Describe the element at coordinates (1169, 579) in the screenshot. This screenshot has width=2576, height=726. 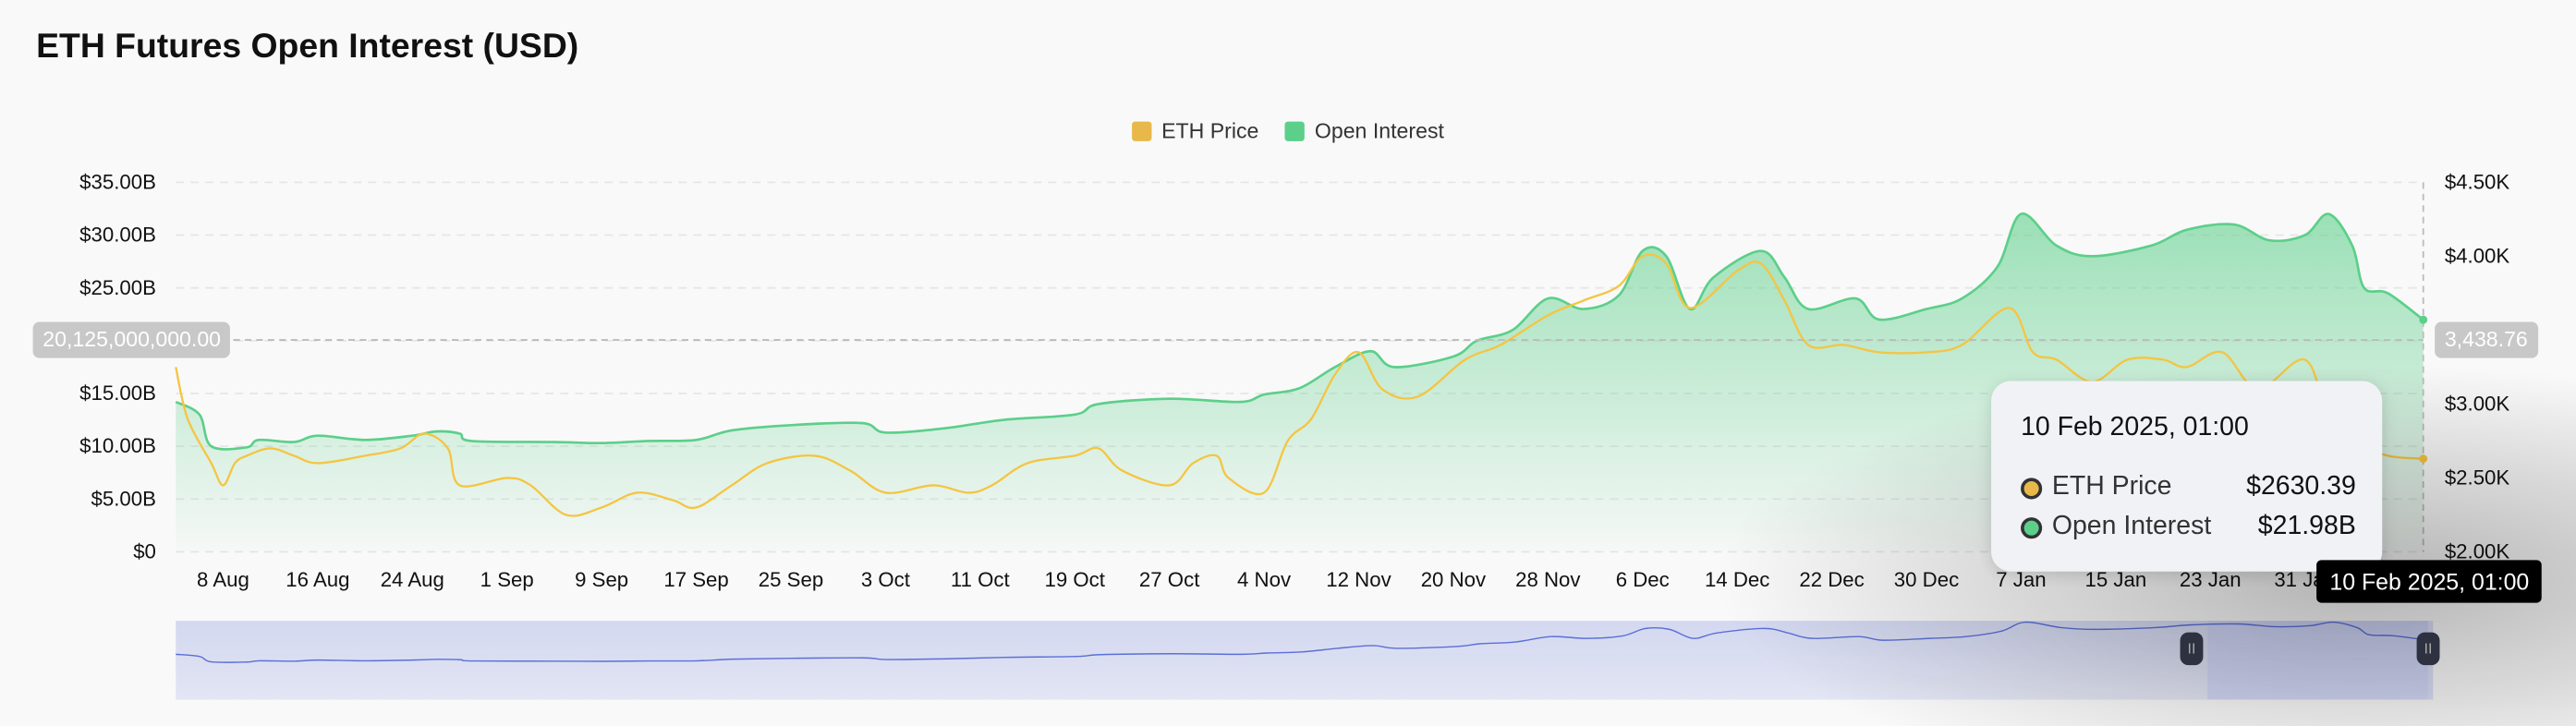
I see `x-tick-label: 27 Oct` at that location.